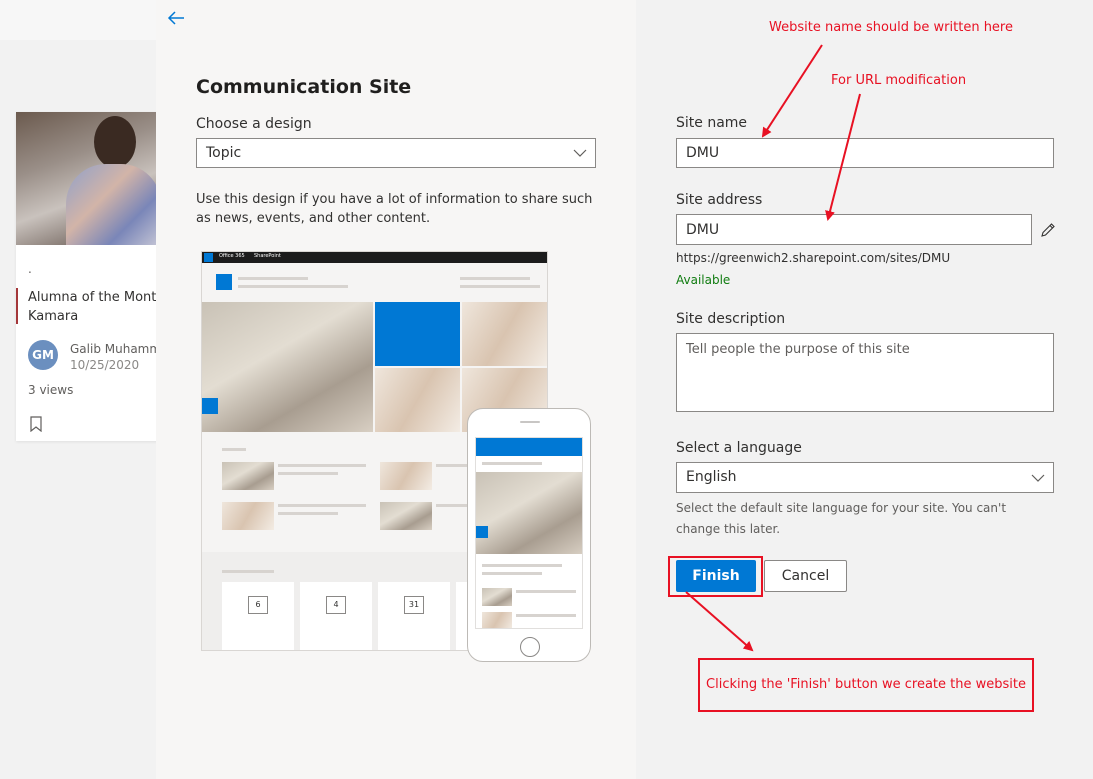  I want to click on site-name-label: Site name, so click(712, 123).